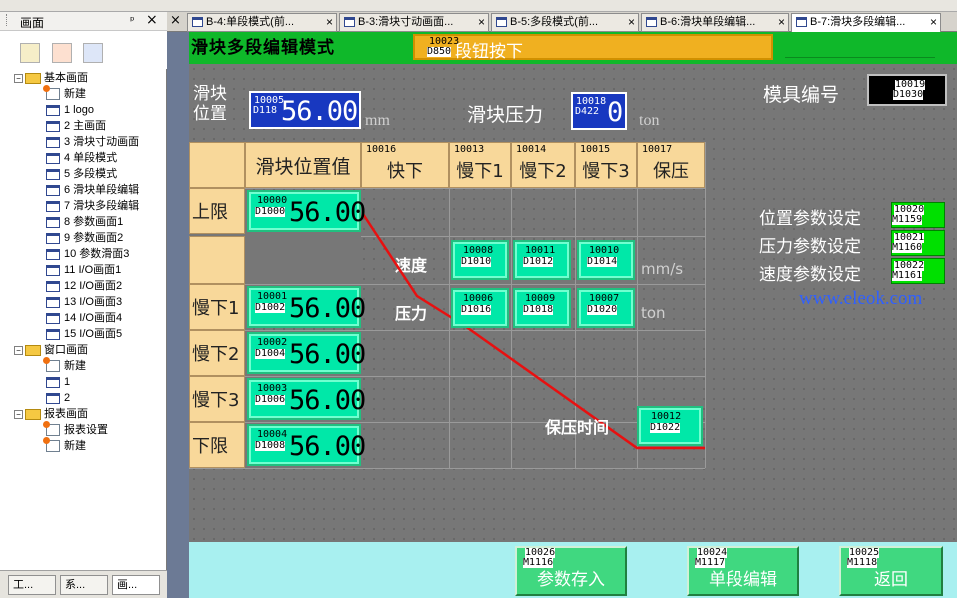  What do you see at coordinates (666, 416) in the screenshot?
I see `field-tag: 10012` at bounding box center [666, 416].